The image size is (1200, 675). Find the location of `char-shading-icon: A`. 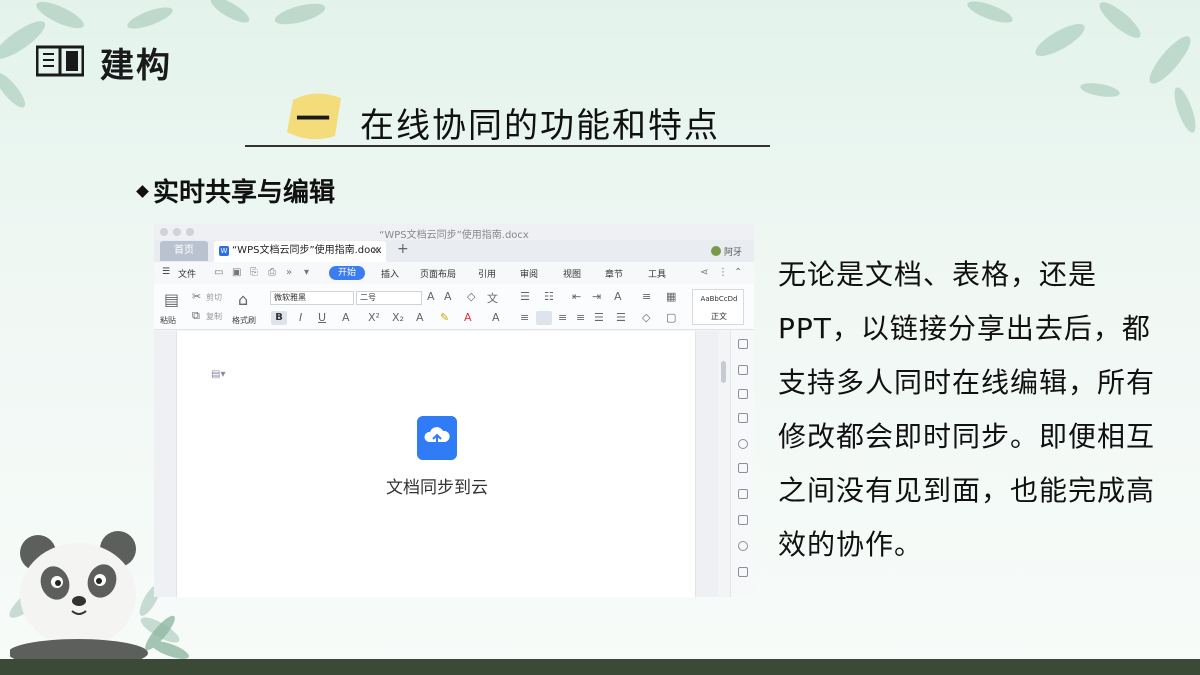

char-shading-icon: A is located at coordinates (496, 317).